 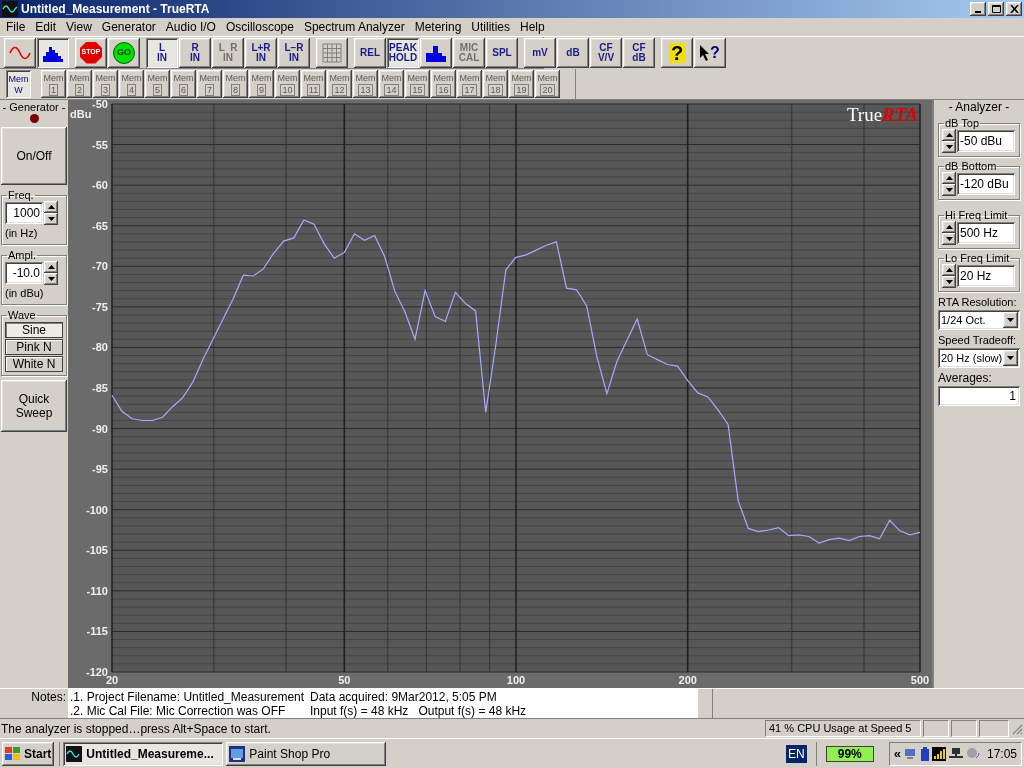 I want to click on waveform-app-icon, so click(x=74, y=753).